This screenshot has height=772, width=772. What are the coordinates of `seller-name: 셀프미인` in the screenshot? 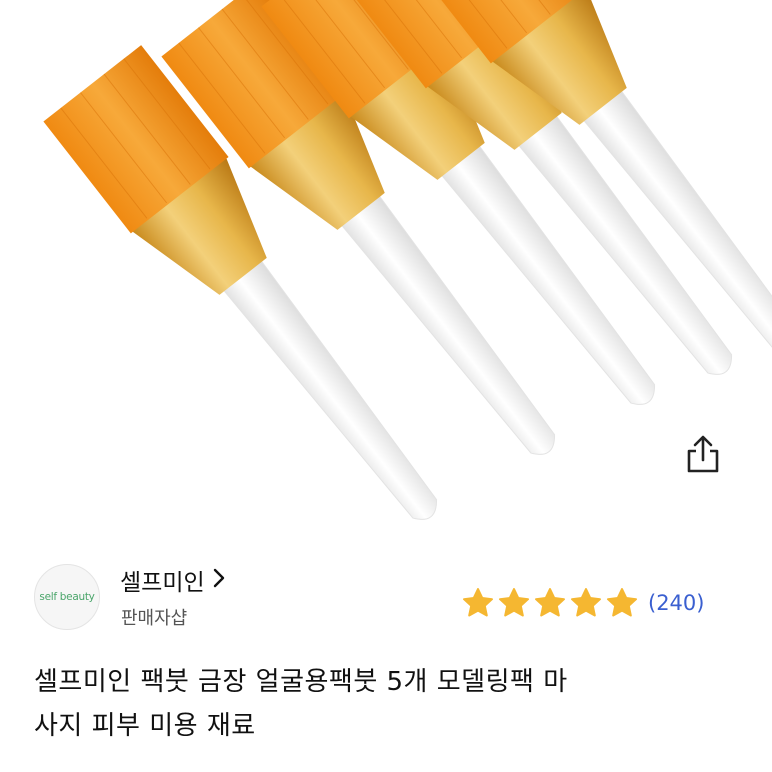 It's located at (162, 583).